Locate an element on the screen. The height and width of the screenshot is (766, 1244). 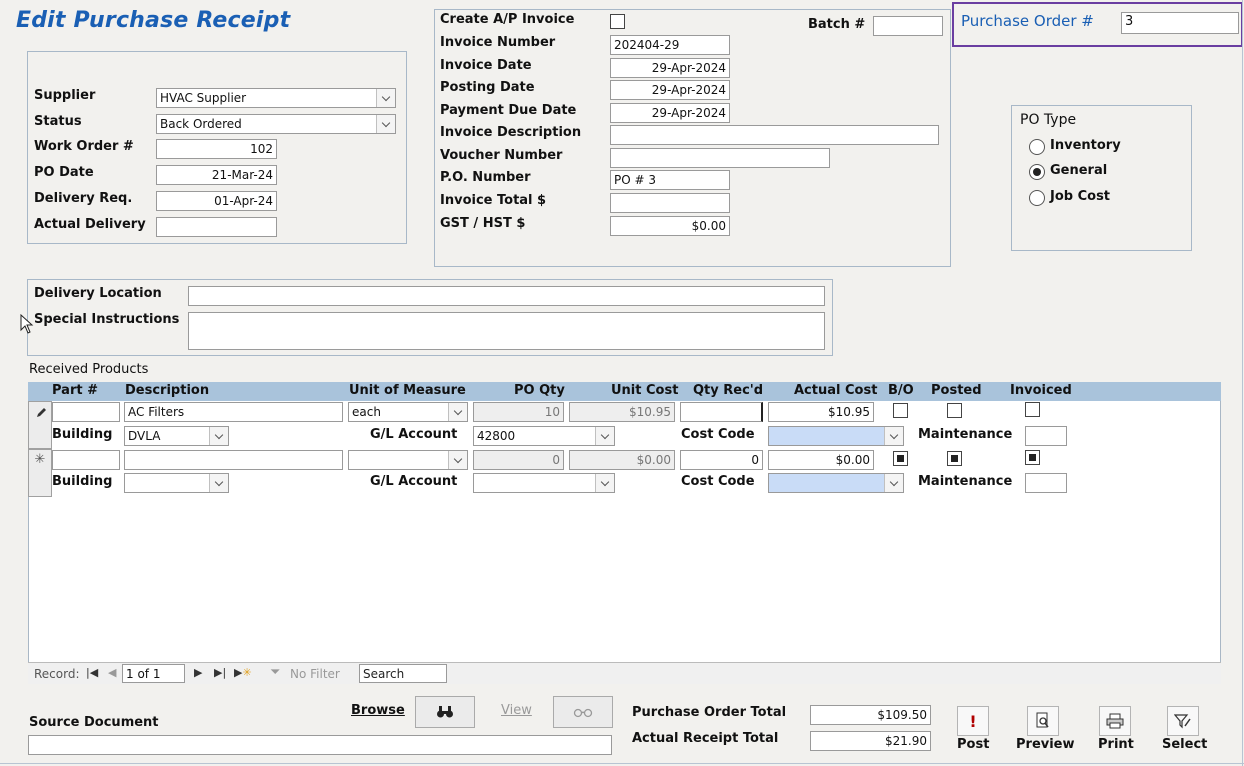
row2-invoiced-checkbox is located at coordinates (1032, 457).